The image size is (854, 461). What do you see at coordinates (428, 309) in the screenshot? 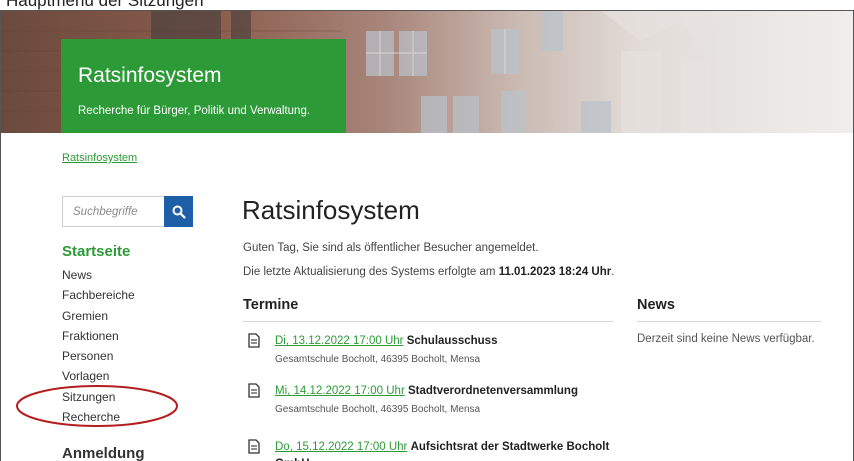
I see `termine-heading: Termine` at bounding box center [428, 309].